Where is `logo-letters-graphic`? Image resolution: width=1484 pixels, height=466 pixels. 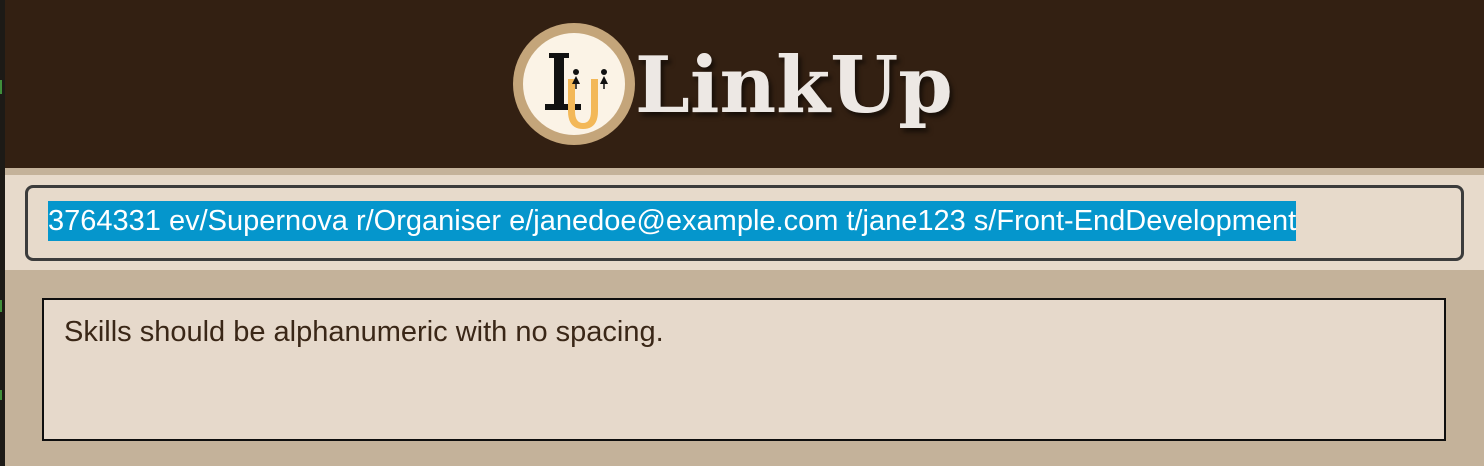
logo-letters-graphic is located at coordinates (576, 91).